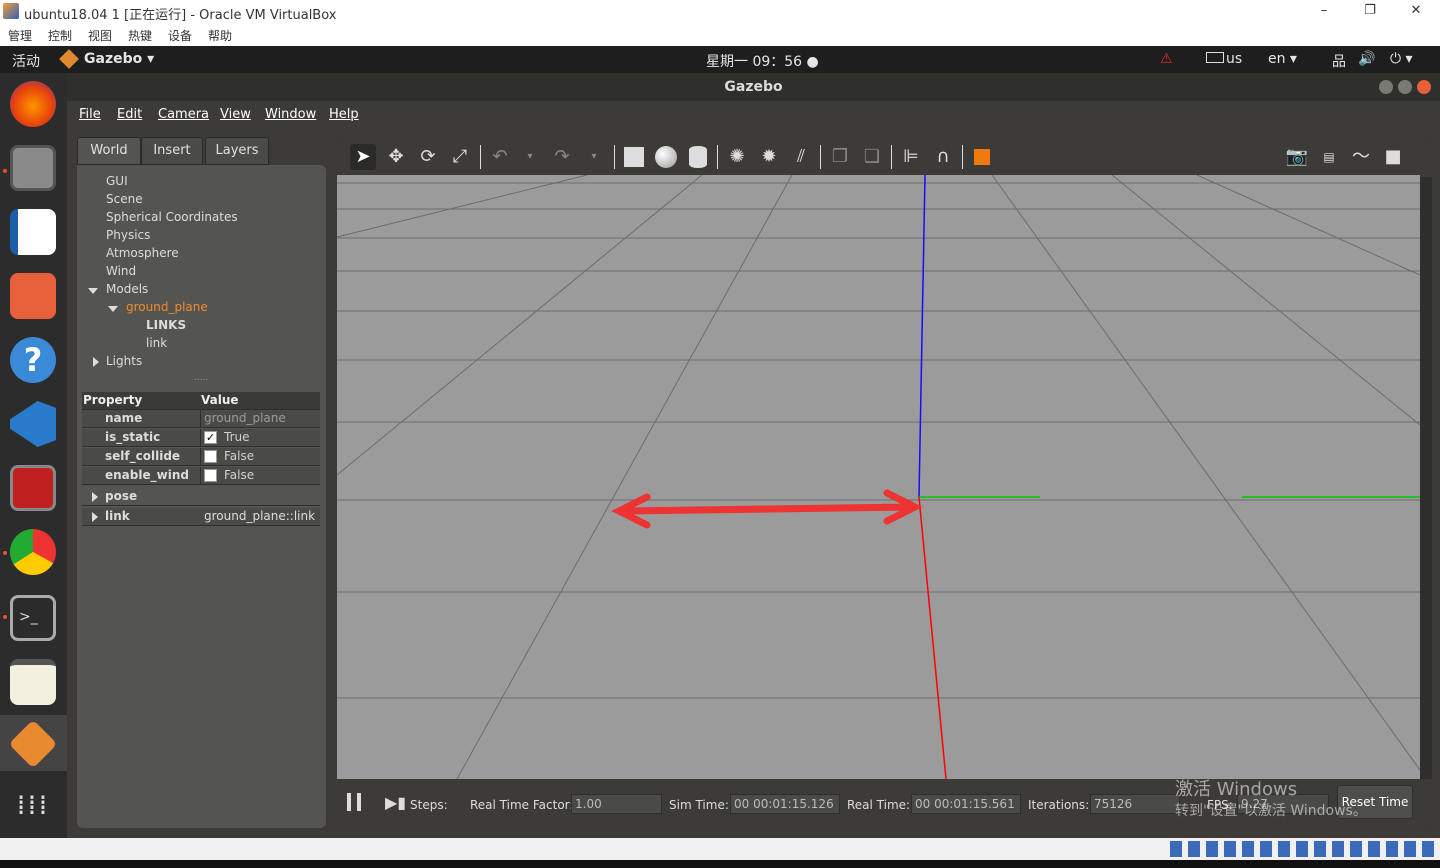 The height and width of the screenshot is (868, 1440). What do you see at coordinates (982, 157) in the screenshot?
I see `view-angle-icon` at bounding box center [982, 157].